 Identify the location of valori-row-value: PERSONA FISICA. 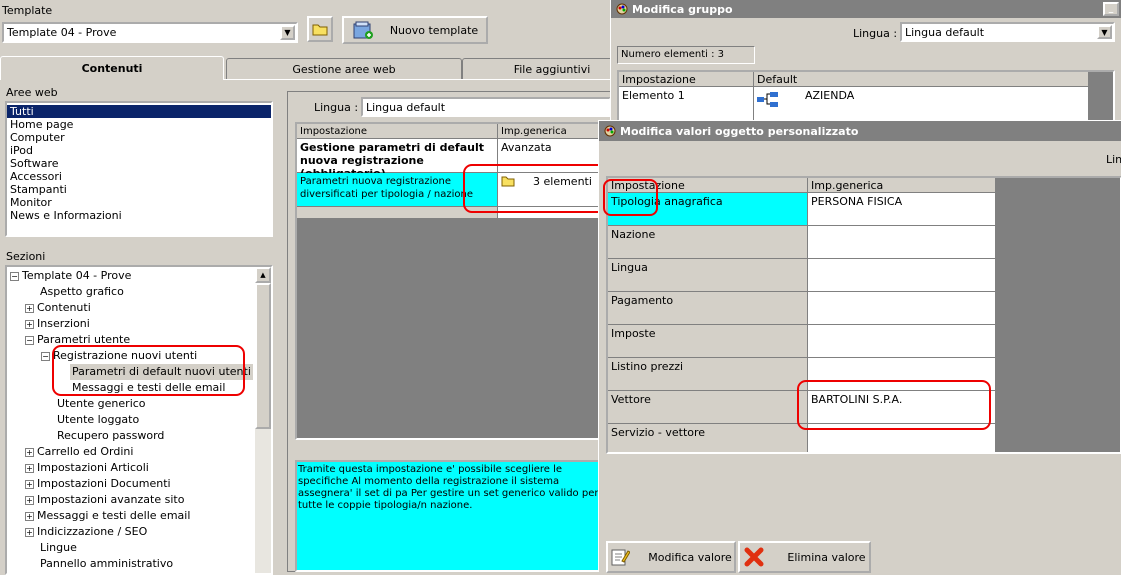
(902, 209).